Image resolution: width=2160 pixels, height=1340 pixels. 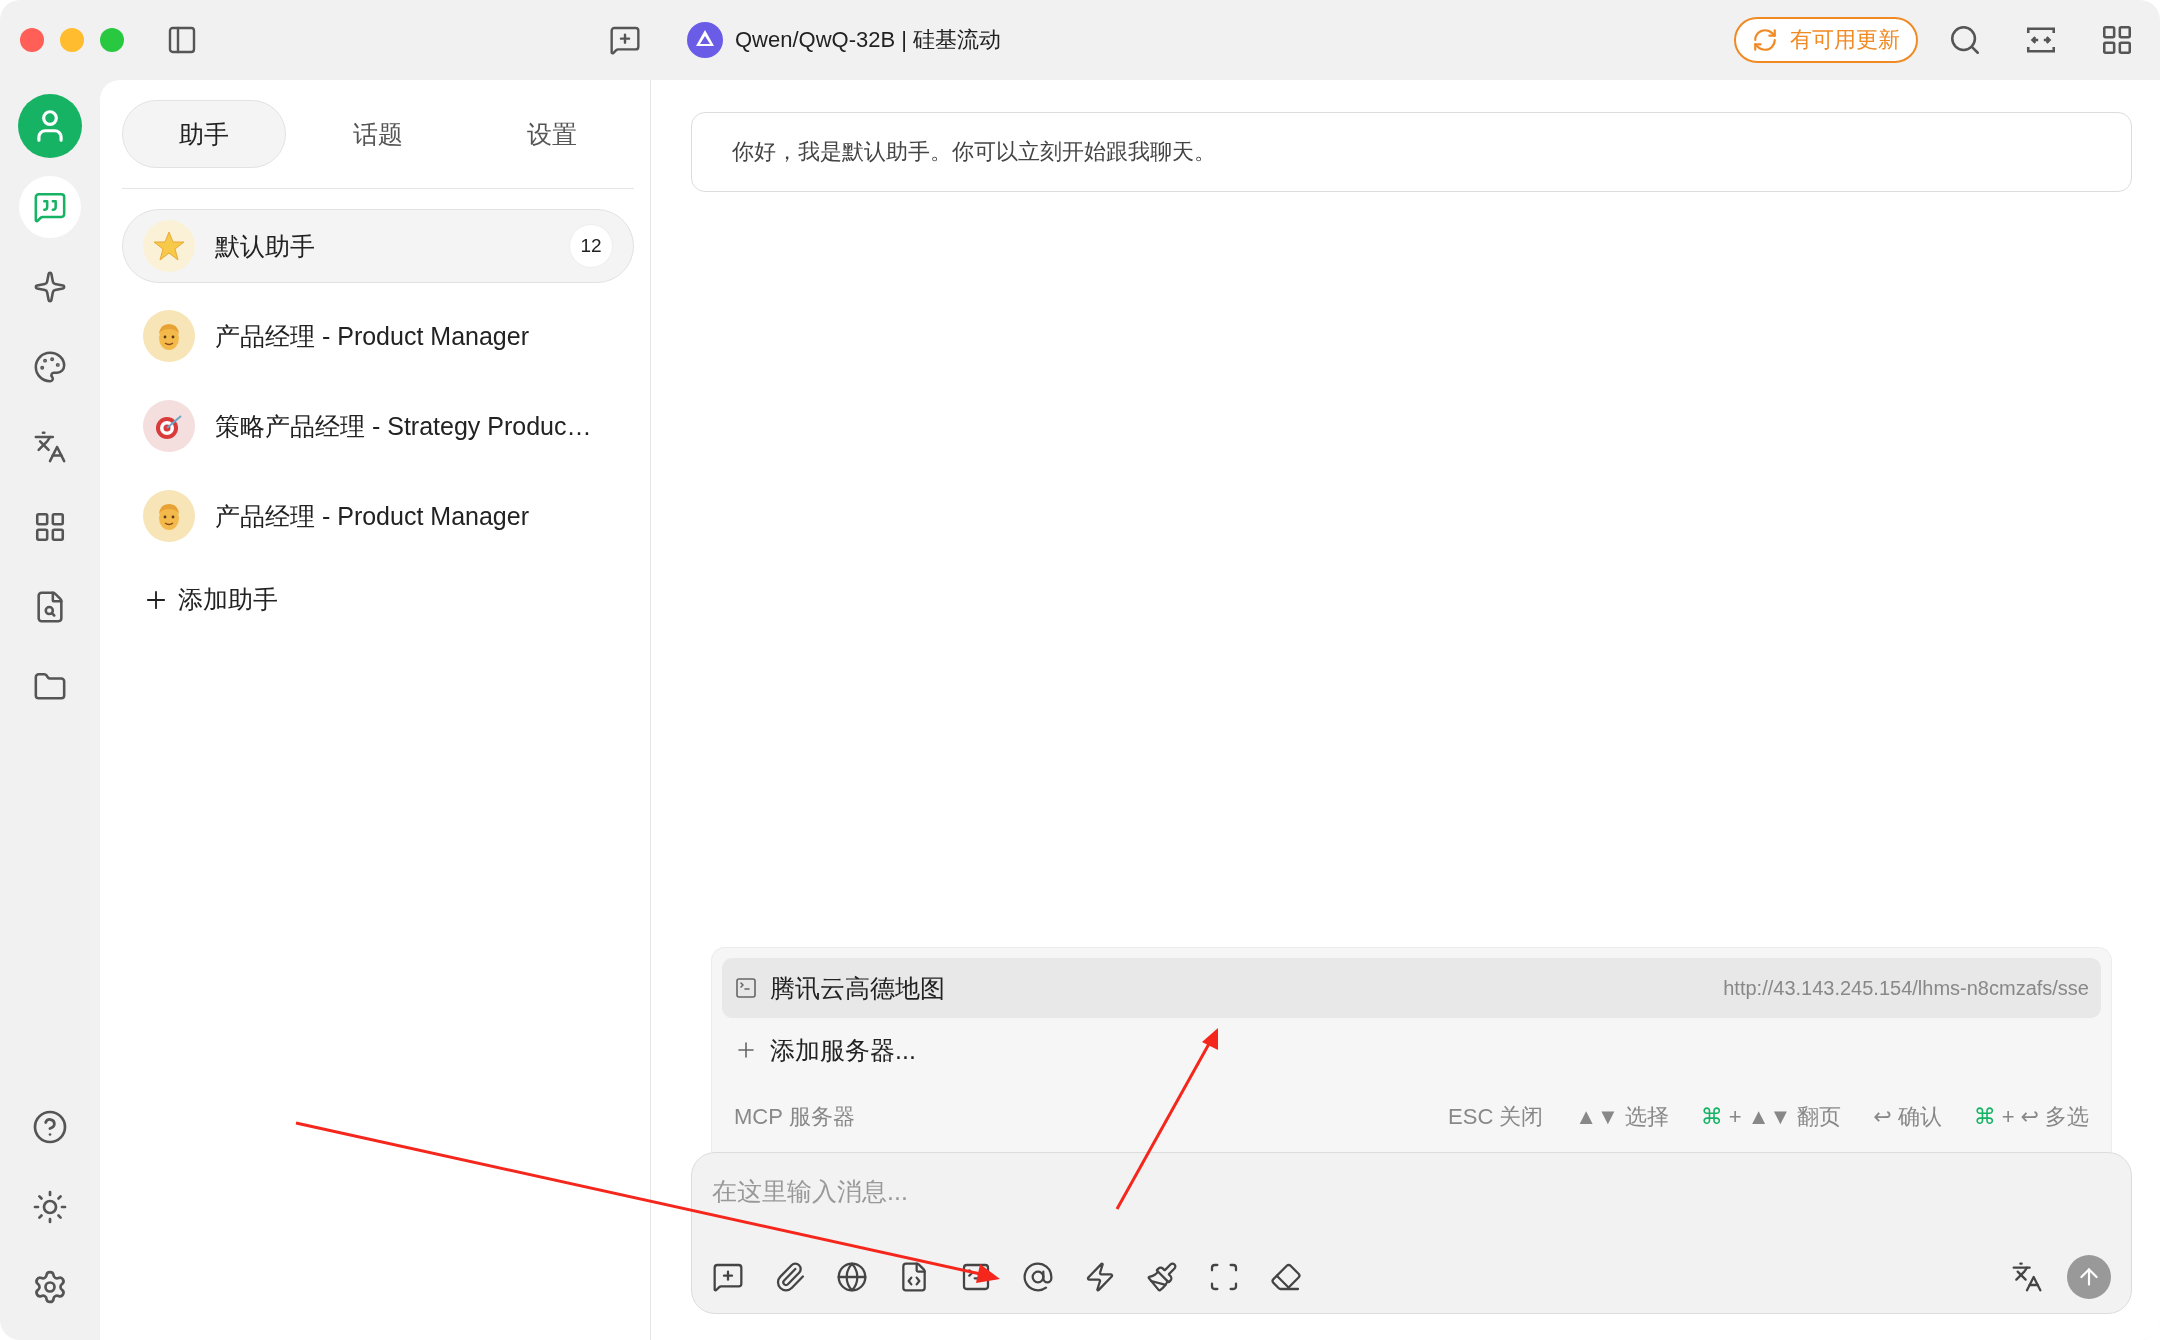 I want to click on tab: 设置, so click(x=552, y=134).